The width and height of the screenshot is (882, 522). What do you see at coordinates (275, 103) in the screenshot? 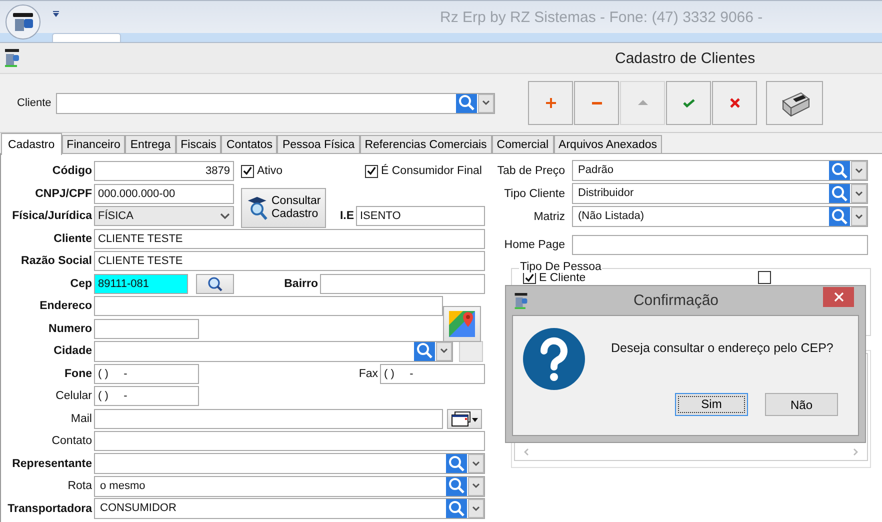
I see `client-search-field` at bounding box center [275, 103].